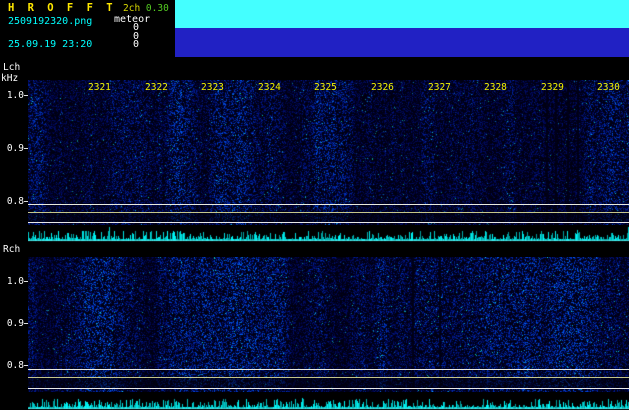  Describe the element at coordinates (552, 87) in the screenshot. I see `time-tick-label: 2329` at that location.